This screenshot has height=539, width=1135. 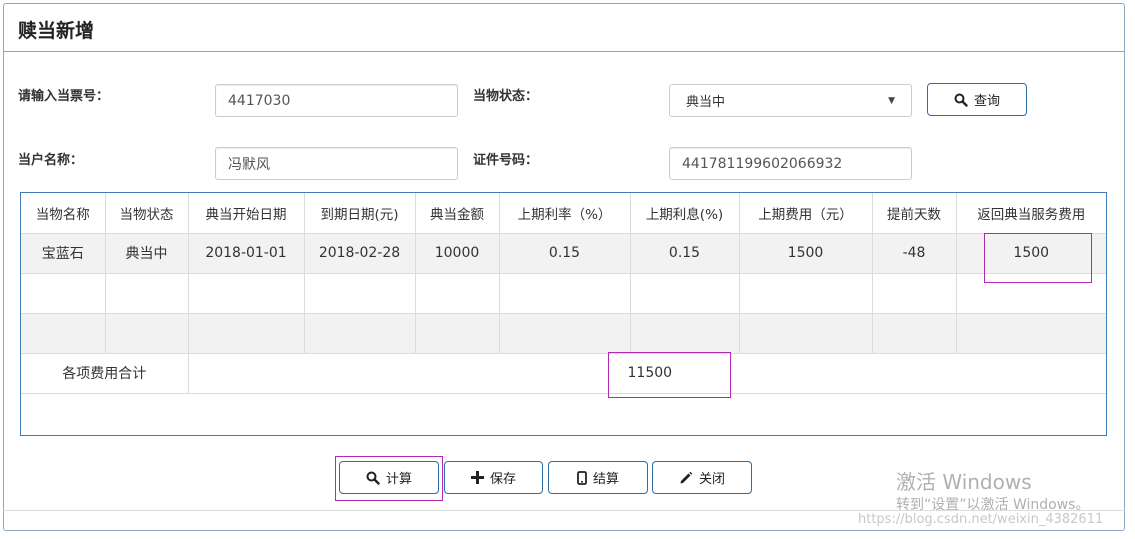 What do you see at coordinates (914, 253) in the screenshot?
I see `table-cell: -48` at bounding box center [914, 253].